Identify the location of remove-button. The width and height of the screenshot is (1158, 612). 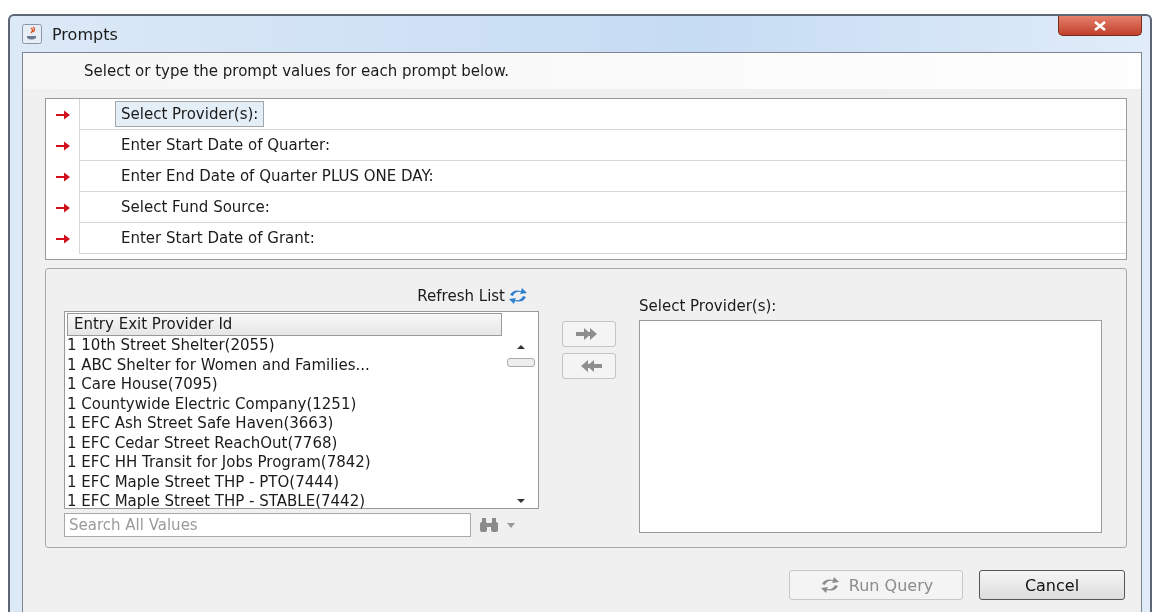
(589, 366).